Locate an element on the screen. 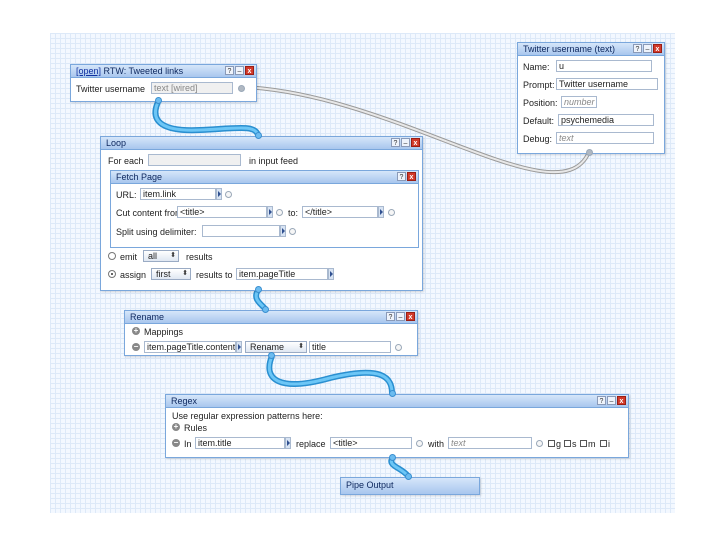 Image resolution: width=728 pixels, height=546 pixels. cut-to-field: </title> is located at coordinates (340, 212).